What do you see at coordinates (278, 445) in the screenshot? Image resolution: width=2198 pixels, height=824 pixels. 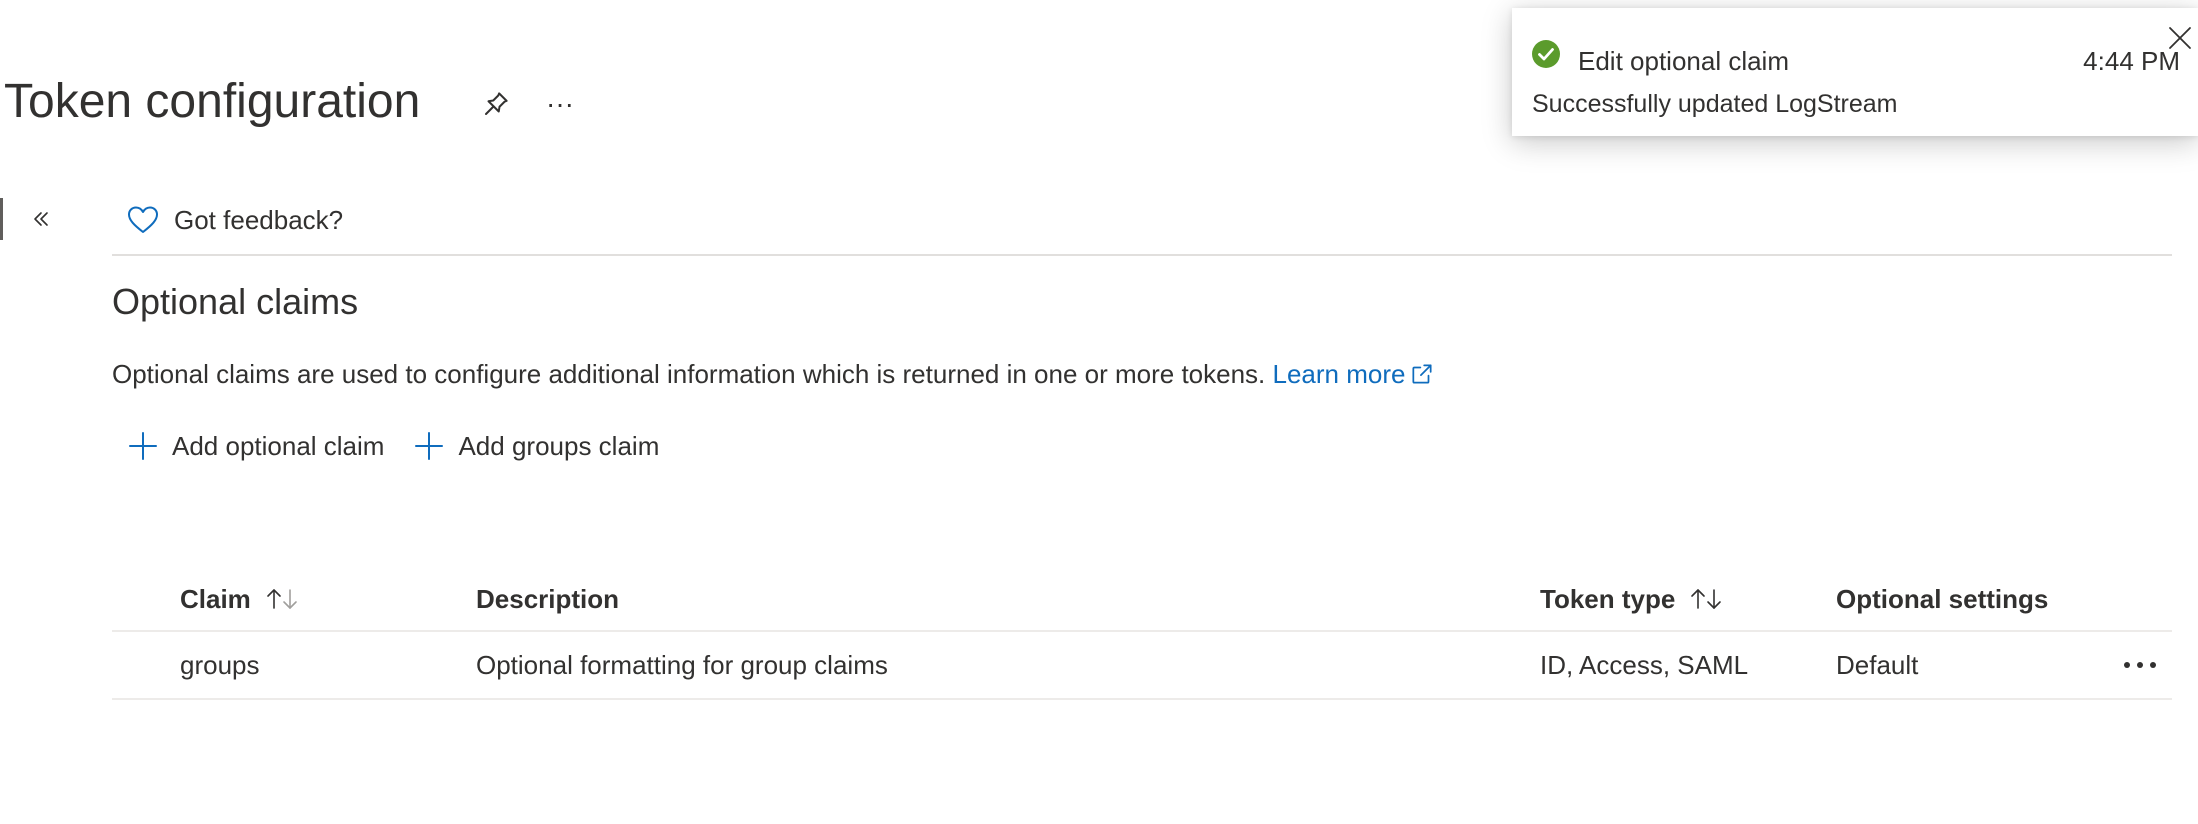 I see `add-optional-claim-label: Add optional claim` at bounding box center [278, 445].